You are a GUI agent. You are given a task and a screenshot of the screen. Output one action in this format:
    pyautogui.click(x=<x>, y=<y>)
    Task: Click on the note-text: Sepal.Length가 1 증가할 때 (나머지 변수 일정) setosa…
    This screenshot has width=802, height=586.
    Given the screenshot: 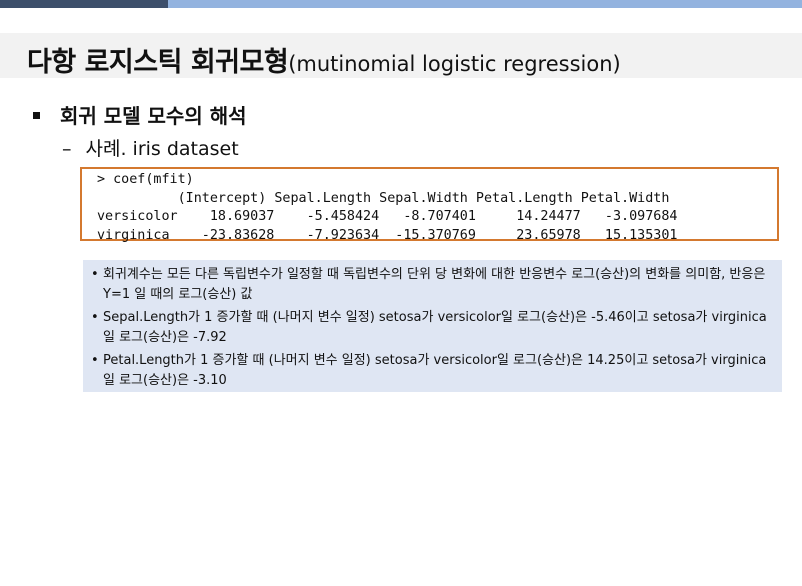 What is the action you would take?
    pyautogui.click(x=435, y=327)
    